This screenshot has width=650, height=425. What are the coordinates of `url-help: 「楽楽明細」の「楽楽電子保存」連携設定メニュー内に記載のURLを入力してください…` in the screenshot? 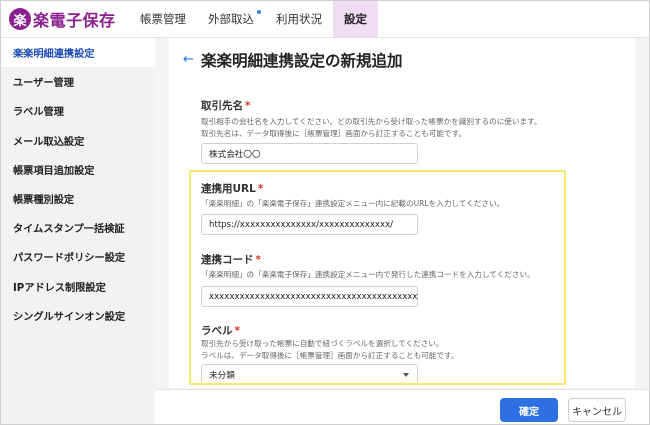 It's located at (353, 203).